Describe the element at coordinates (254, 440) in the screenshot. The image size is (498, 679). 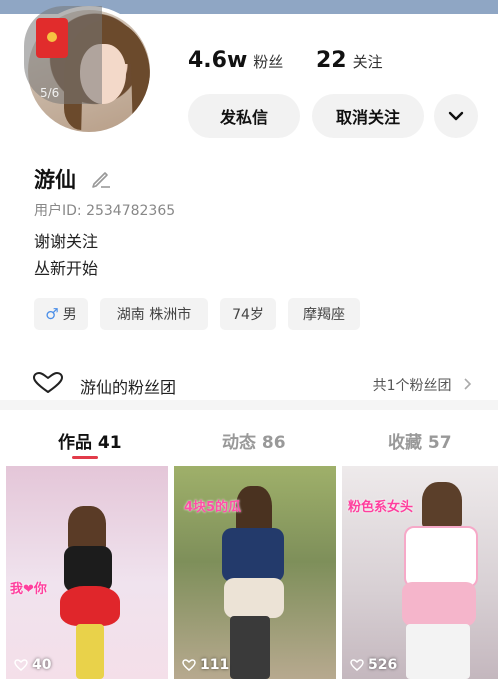
I see `tab-moments: 动态 86` at that location.